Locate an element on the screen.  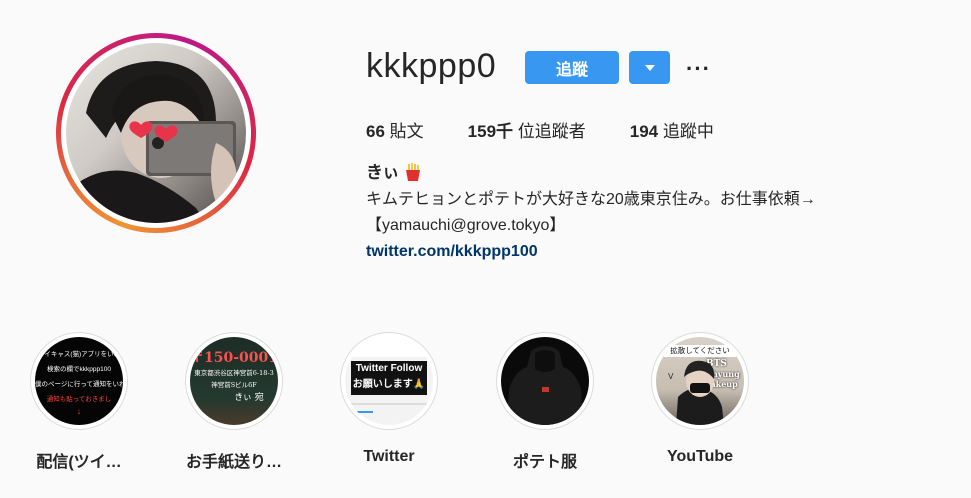
highlight-cover-ring is located at coordinates (545, 381).